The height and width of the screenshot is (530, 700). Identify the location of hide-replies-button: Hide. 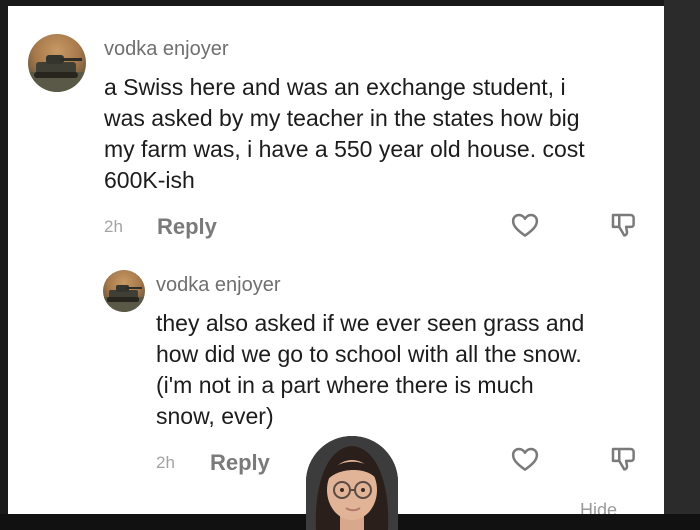
(598, 507).